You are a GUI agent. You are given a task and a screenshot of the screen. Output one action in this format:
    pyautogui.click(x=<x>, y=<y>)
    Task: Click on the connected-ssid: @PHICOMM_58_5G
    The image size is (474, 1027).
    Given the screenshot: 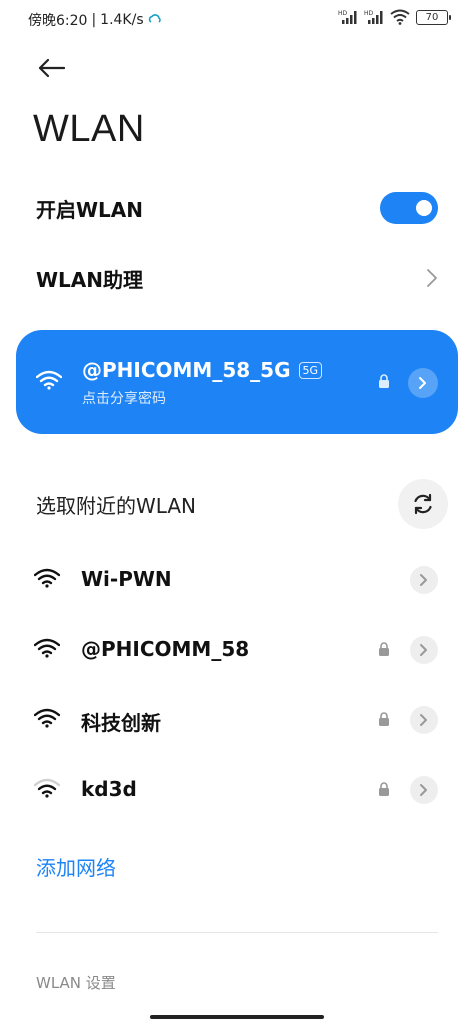 What is the action you would take?
    pyautogui.click(x=186, y=370)
    